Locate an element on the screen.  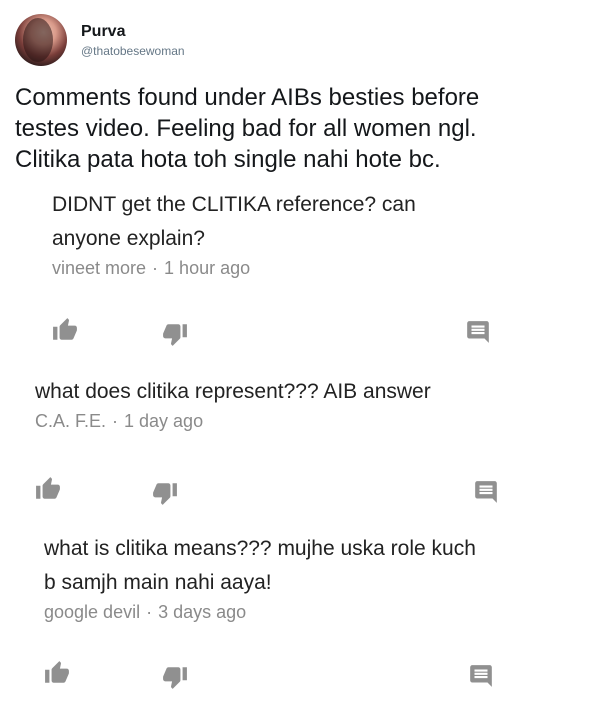
comment-meta: C.A. F.E. · 1 day ago is located at coordinates (233, 421).